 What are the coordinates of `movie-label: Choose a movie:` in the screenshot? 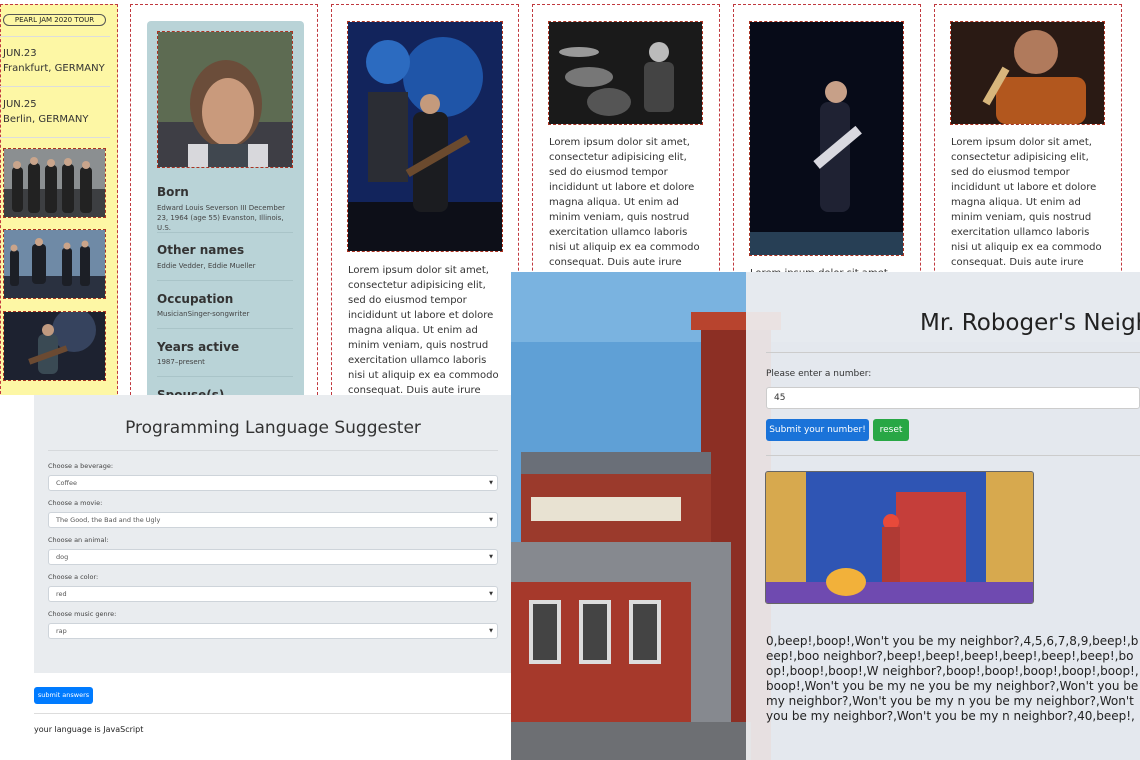 It's located at (75, 503).